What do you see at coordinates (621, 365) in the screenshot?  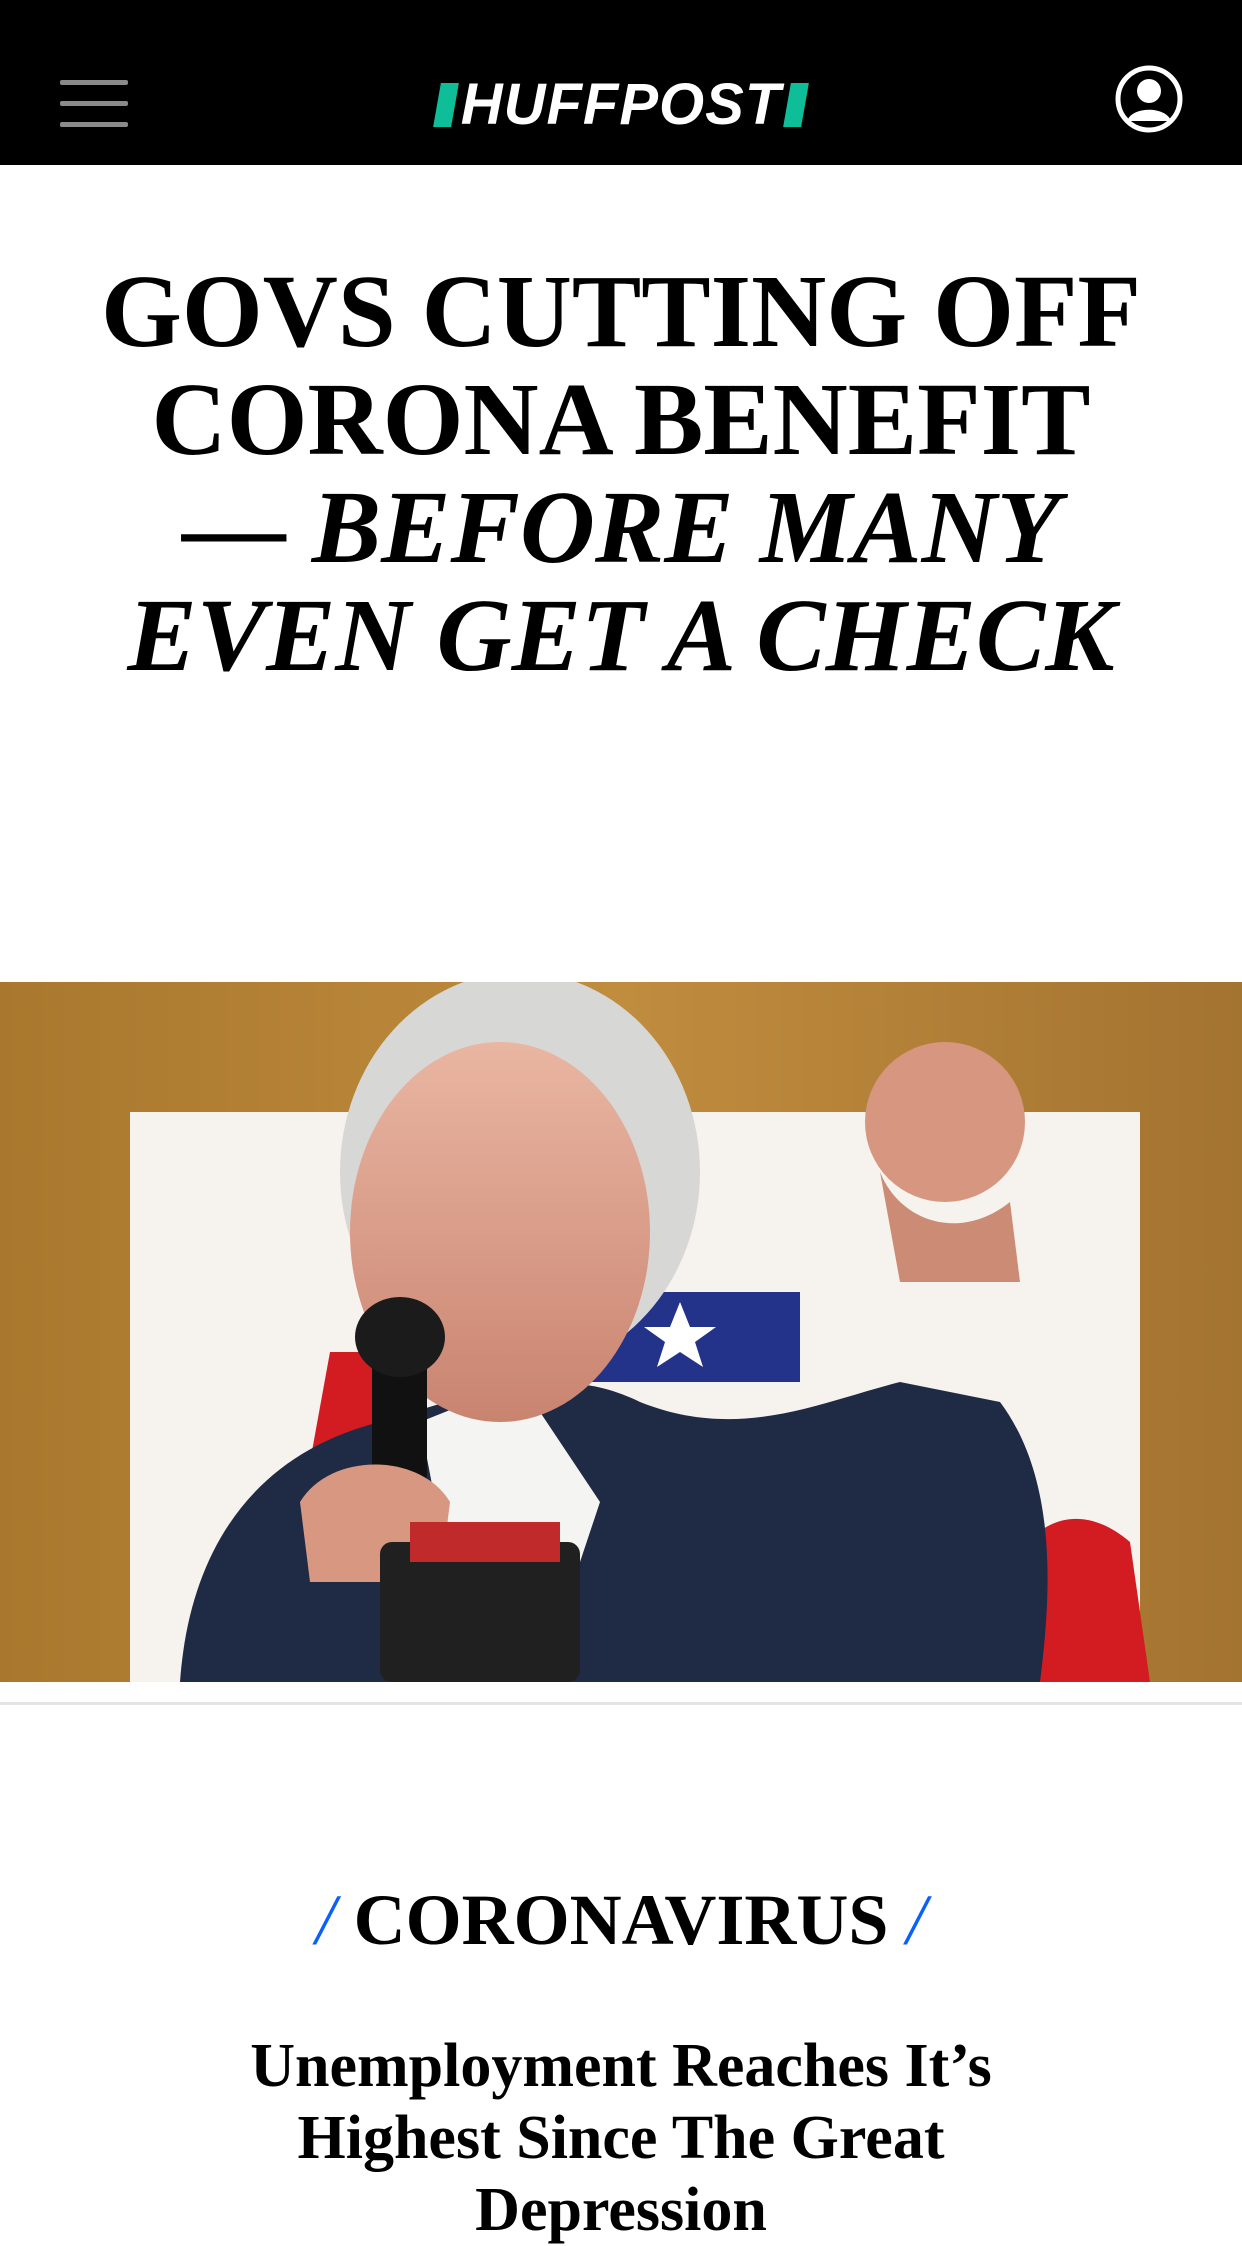 I see `headline-main: GOVS CUTTING OFF CORONA BENEFIT` at bounding box center [621, 365].